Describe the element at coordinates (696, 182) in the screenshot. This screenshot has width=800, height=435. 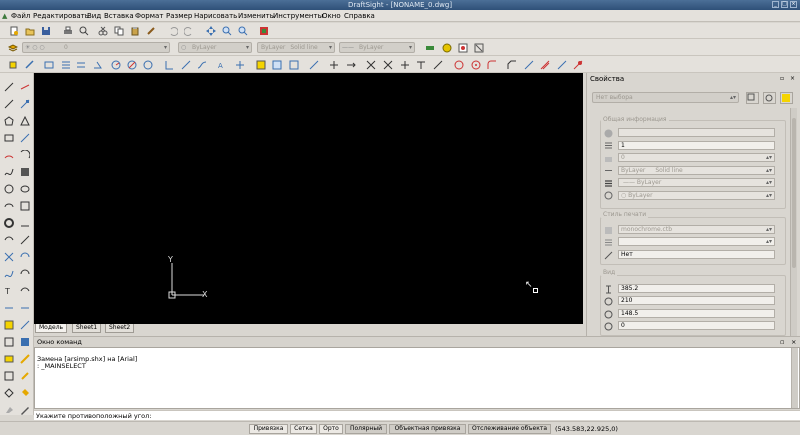
I see `lineweight-field: —— ByLayer ▴▾` at that location.